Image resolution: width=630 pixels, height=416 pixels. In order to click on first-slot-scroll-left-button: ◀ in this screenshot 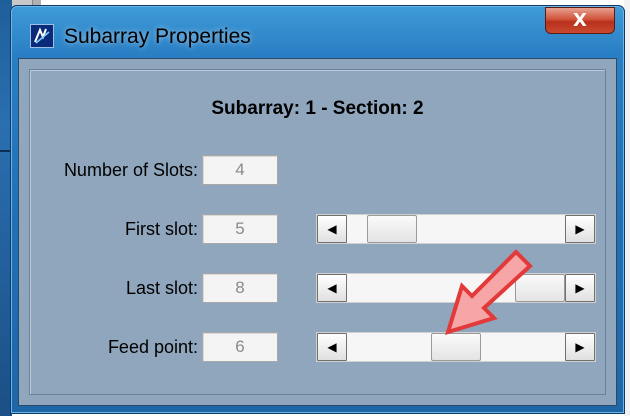, I will do `click(332, 229)`.